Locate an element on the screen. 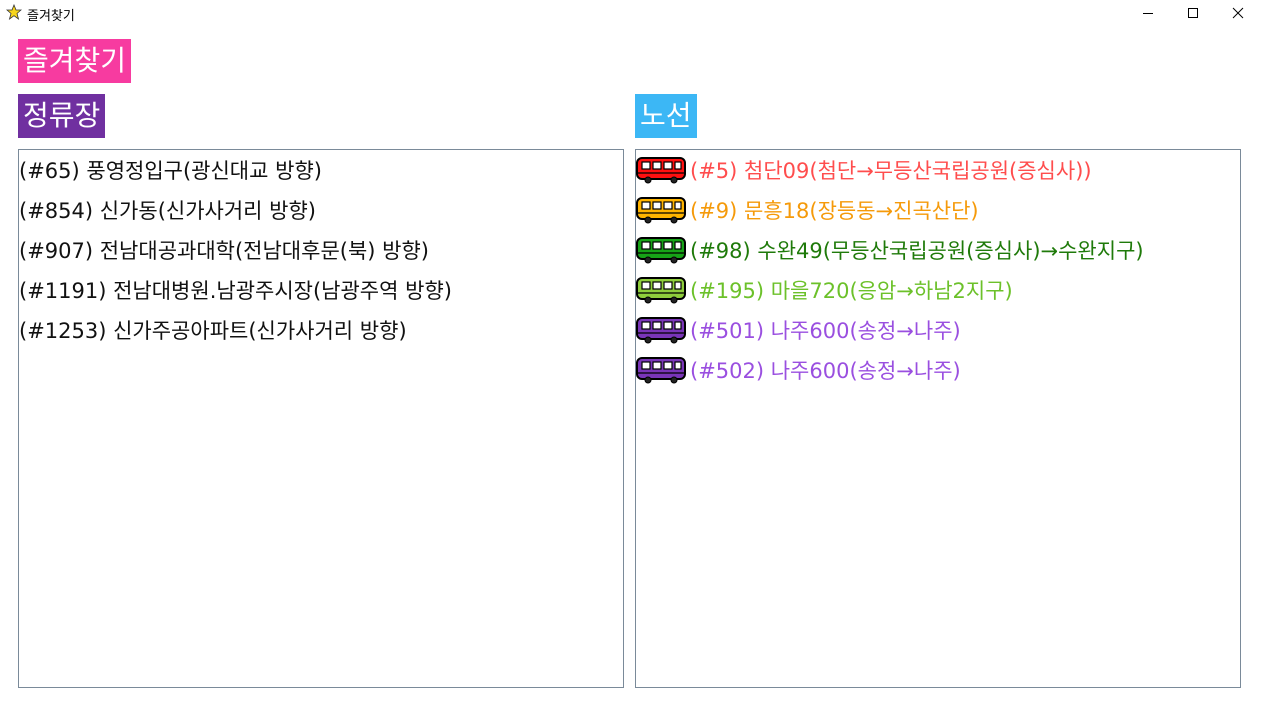  minimize-button is located at coordinates (1148, 13).